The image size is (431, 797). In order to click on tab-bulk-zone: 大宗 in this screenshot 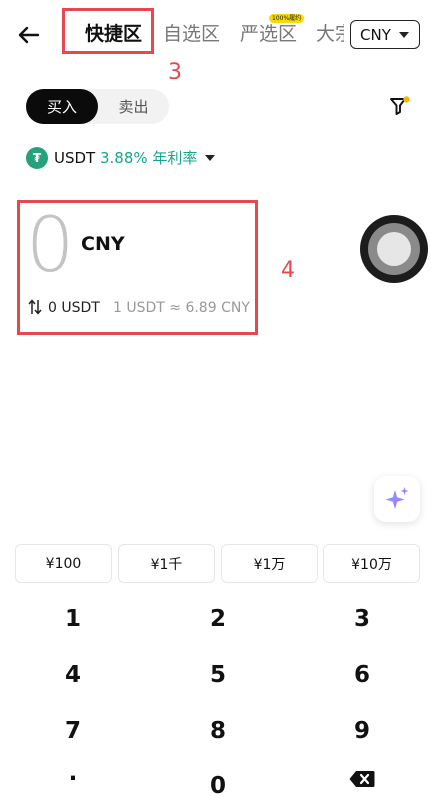, I will do `click(330, 35)`.